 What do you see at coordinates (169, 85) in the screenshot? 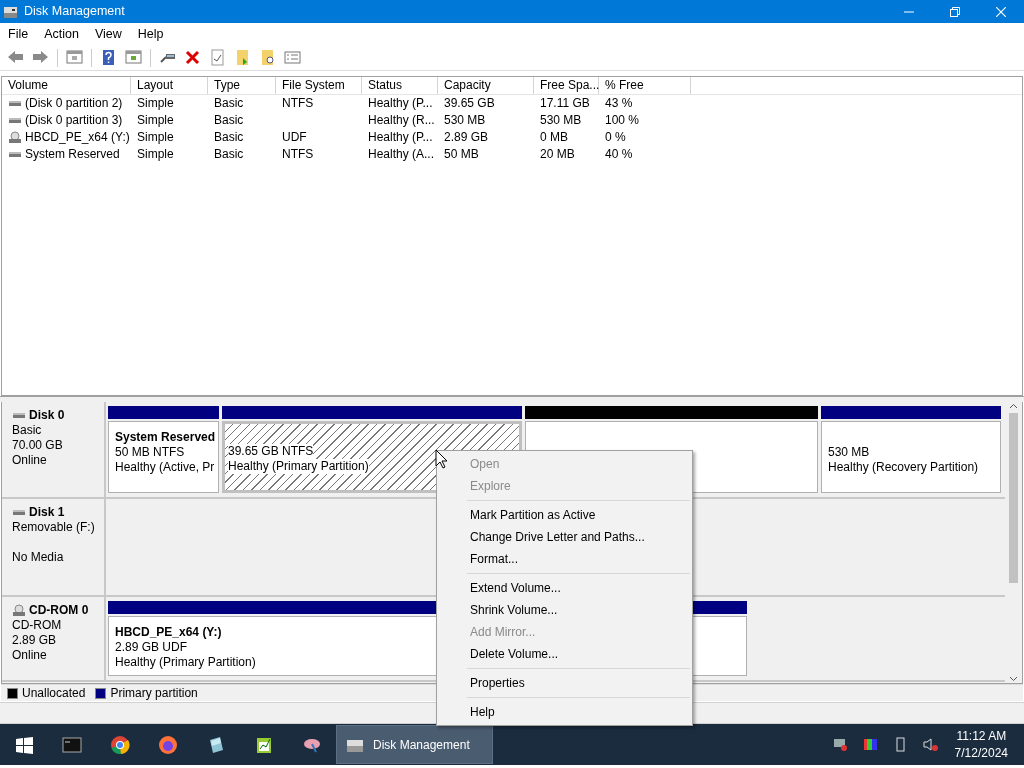
I see `column-header: Layout` at bounding box center [169, 85].